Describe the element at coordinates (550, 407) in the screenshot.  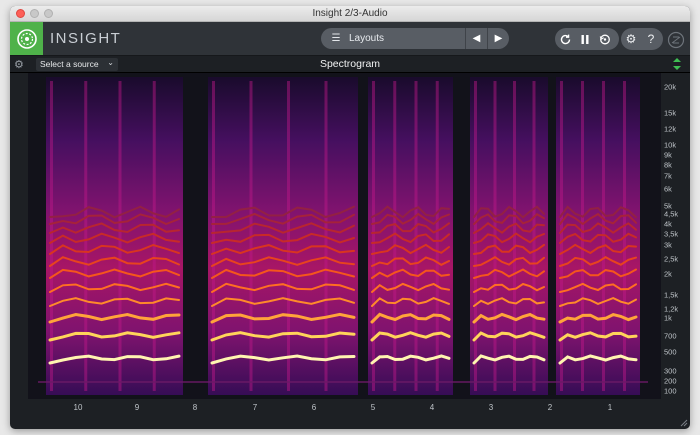
I see `time-tick-label: 2` at that location.